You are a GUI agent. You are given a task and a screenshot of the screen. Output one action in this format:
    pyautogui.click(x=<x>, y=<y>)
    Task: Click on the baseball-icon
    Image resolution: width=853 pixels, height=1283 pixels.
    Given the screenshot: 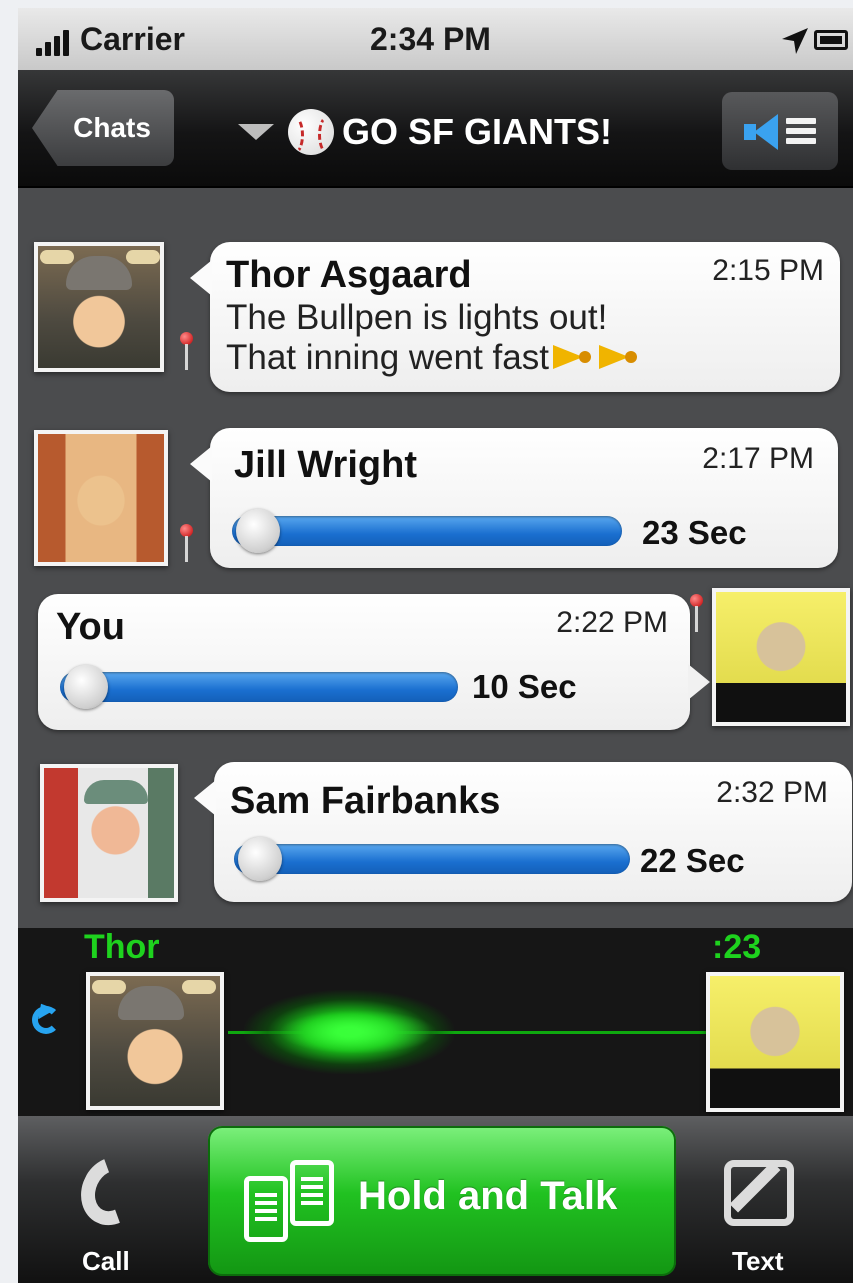 What is the action you would take?
    pyautogui.click(x=311, y=132)
    